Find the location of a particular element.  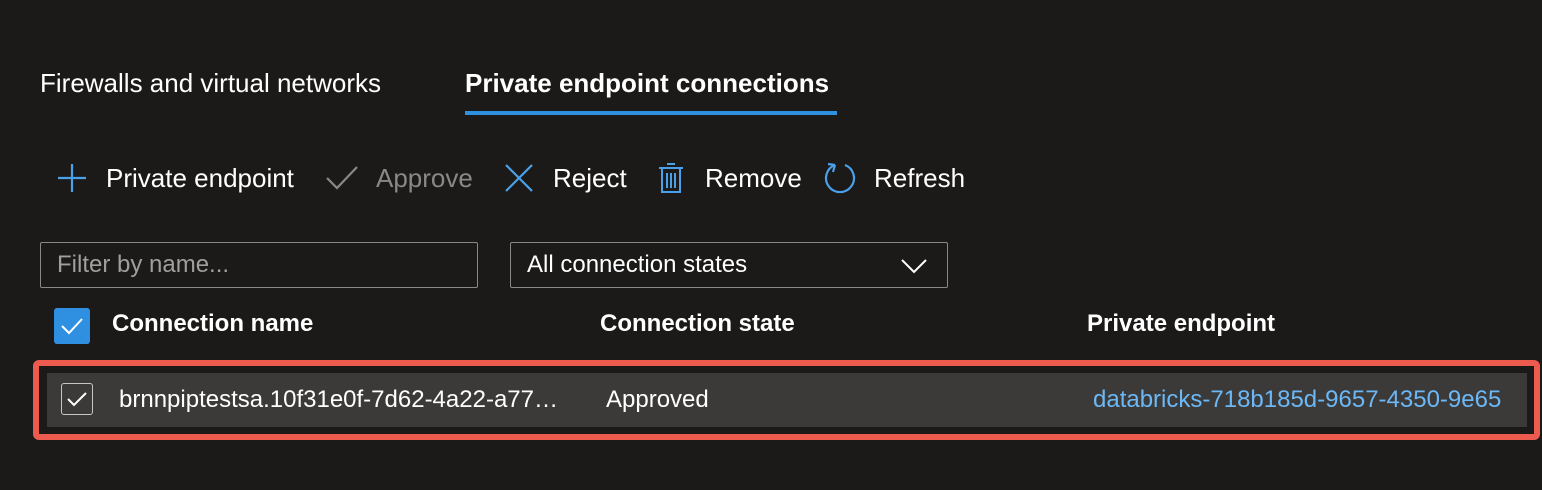

add-private-endpoint-button: Private endpoint is located at coordinates (174, 178).